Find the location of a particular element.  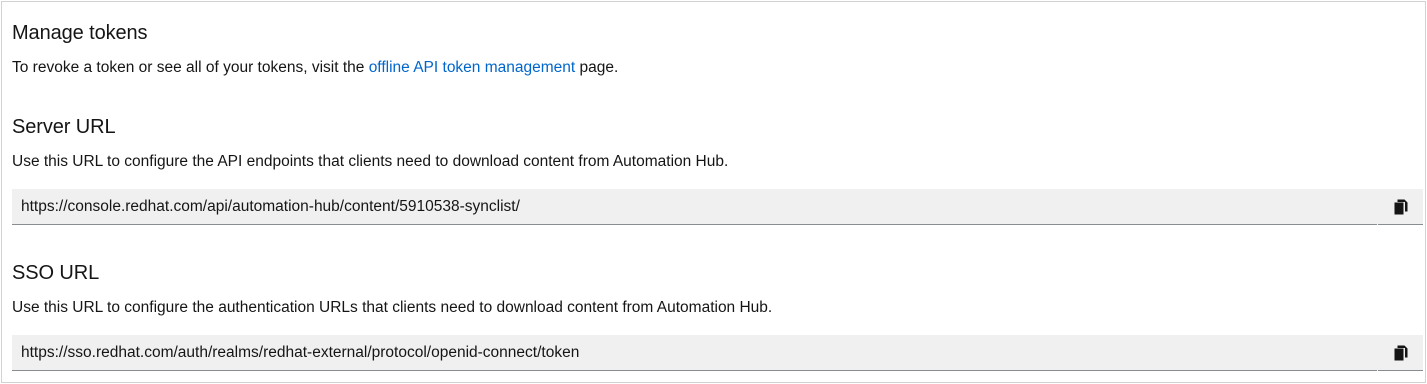

manage-tokens-title: Manage tokens is located at coordinates (80, 33).